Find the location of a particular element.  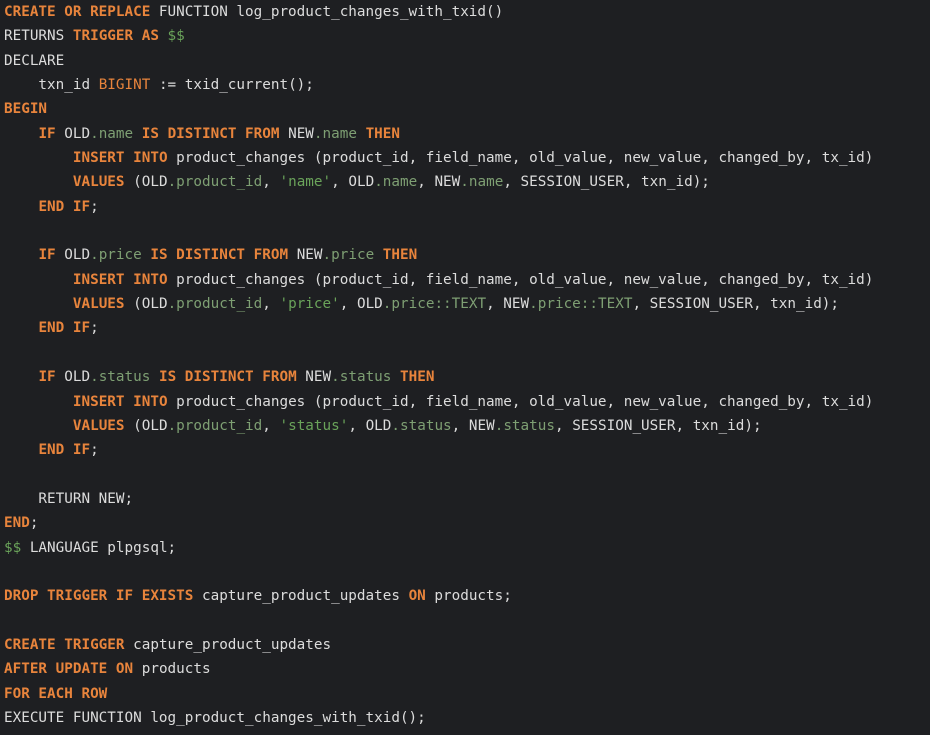

code-token: 'name' is located at coordinates (305, 182).